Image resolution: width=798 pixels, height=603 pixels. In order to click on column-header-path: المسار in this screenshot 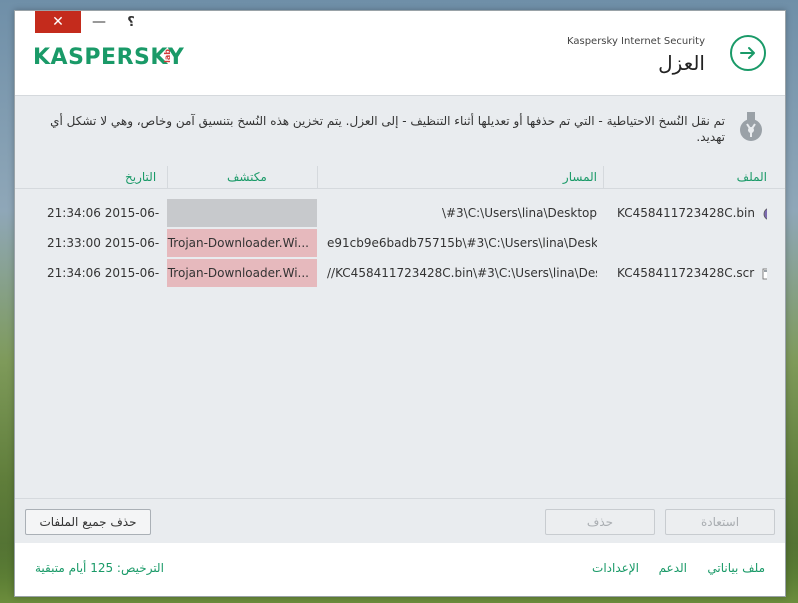, I will do `click(580, 177)`.